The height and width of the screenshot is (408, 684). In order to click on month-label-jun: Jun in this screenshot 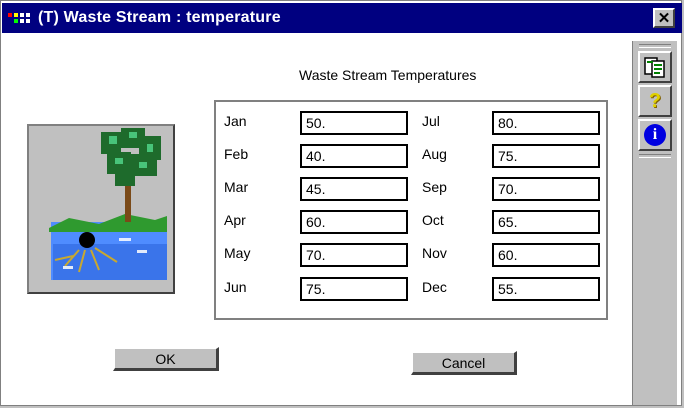, I will do `click(235, 287)`.